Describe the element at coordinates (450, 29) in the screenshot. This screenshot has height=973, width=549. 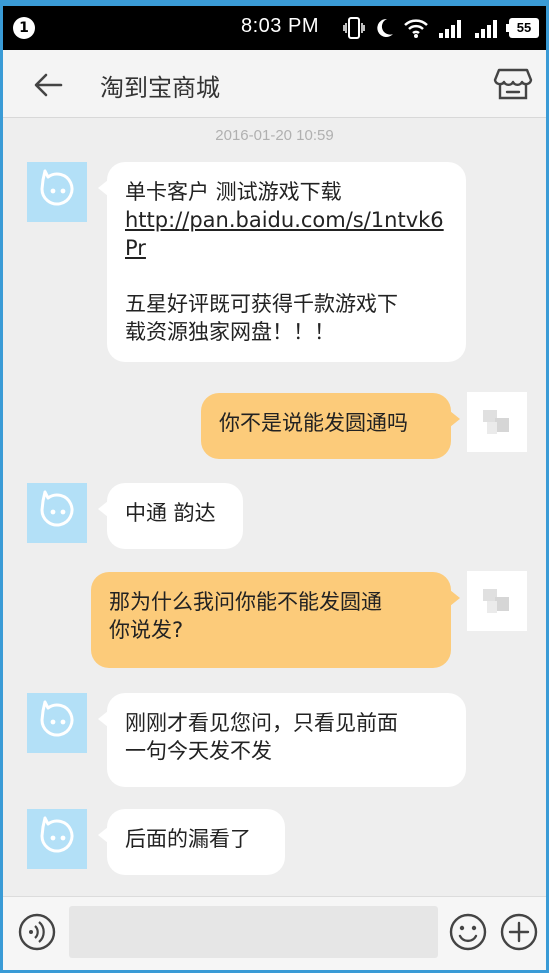
I see `signal-1-icon` at that location.